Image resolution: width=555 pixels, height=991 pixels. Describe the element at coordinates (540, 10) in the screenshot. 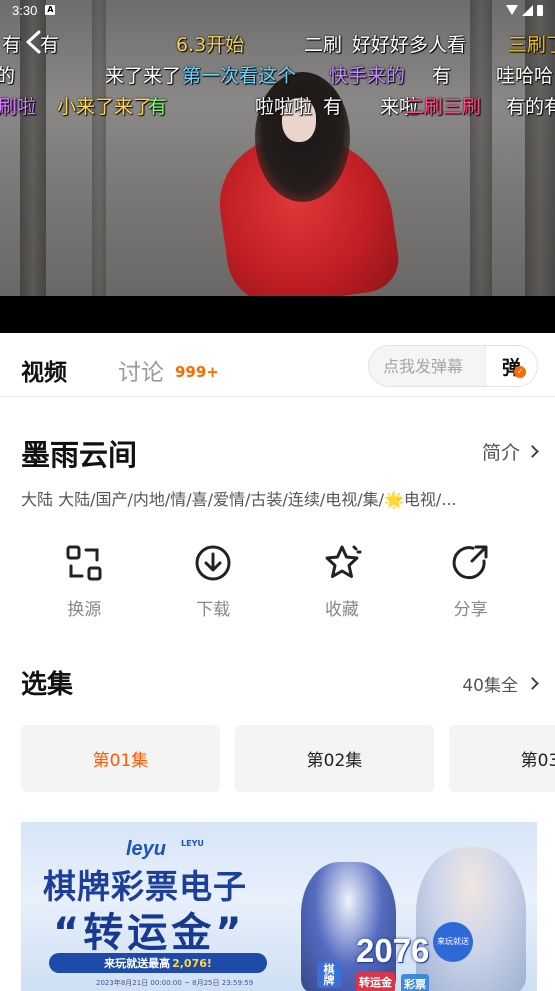

I see `battery-icon` at that location.